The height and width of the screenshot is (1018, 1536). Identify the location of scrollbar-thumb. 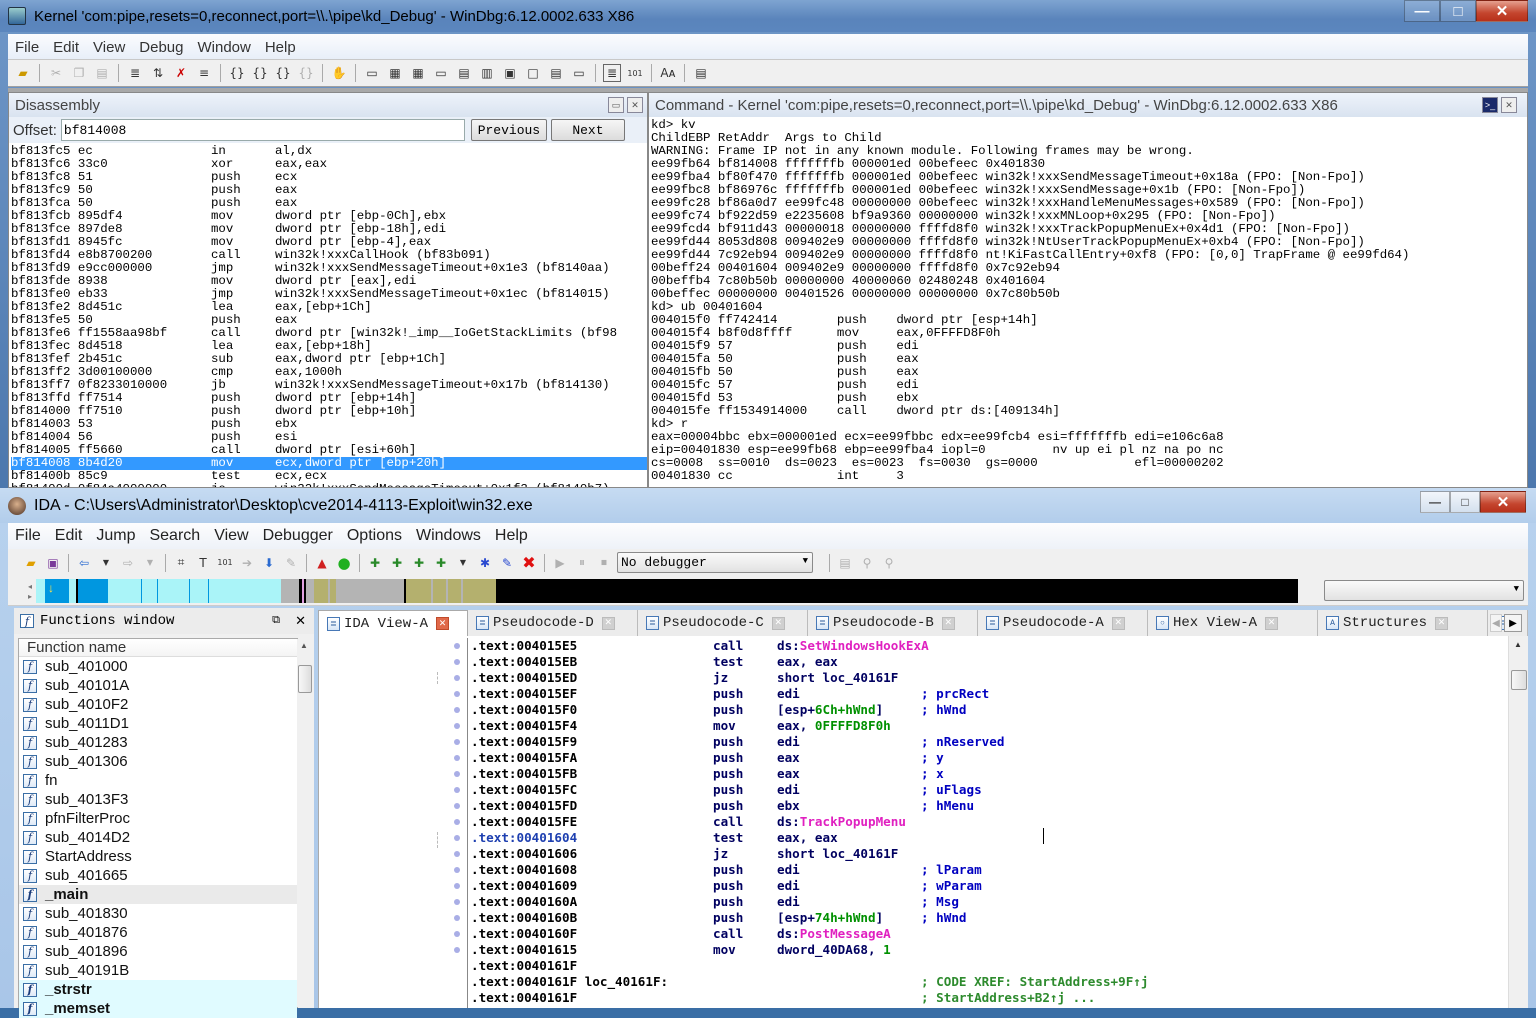
(1519, 680).